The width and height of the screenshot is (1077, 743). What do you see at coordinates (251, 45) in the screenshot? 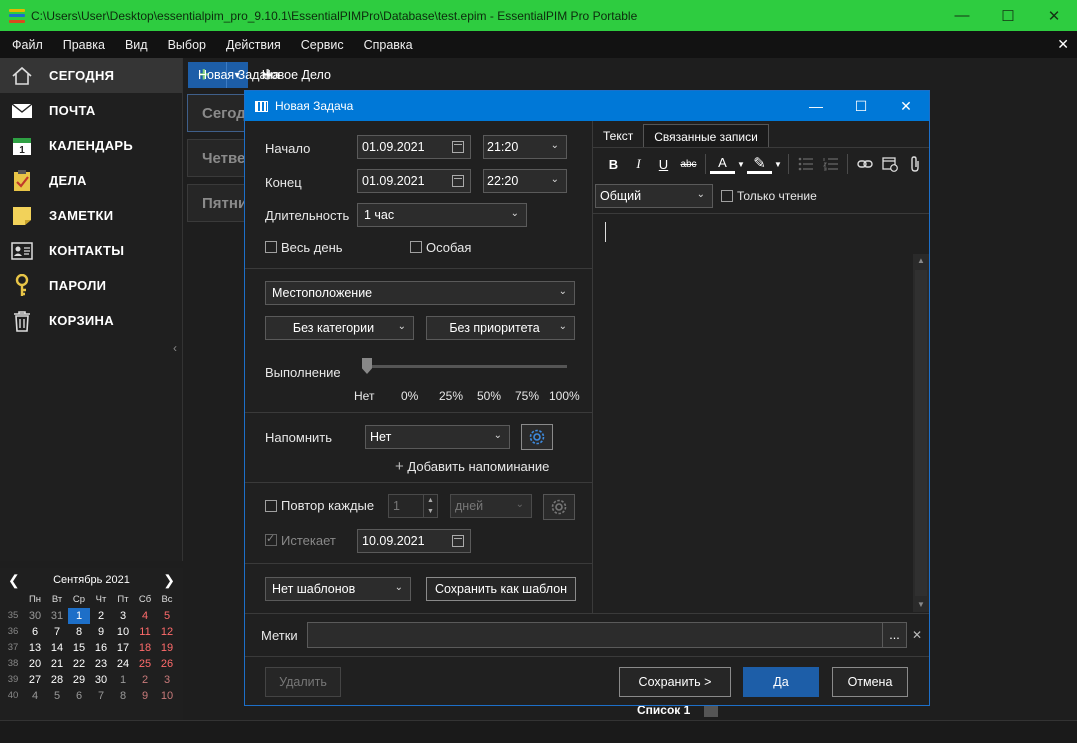
I see `menu-actions: Действия` at bounding box center [251, 45].